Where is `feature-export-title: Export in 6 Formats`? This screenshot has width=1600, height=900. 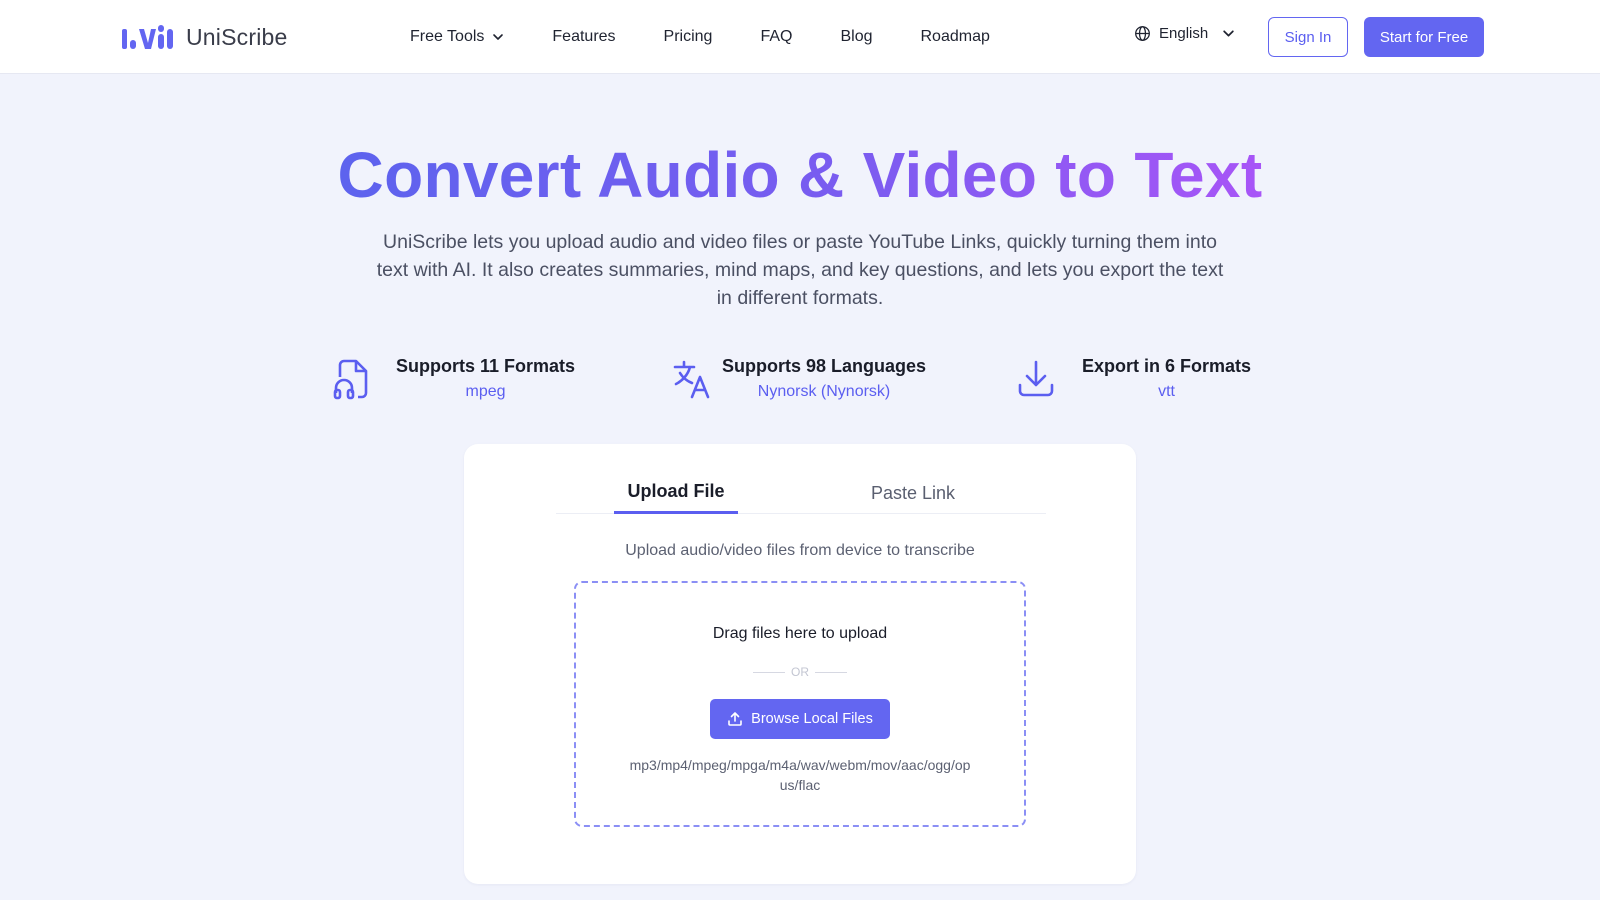
feature-export-title: Export in 6 Formats is located at coordinates (1167, 366).